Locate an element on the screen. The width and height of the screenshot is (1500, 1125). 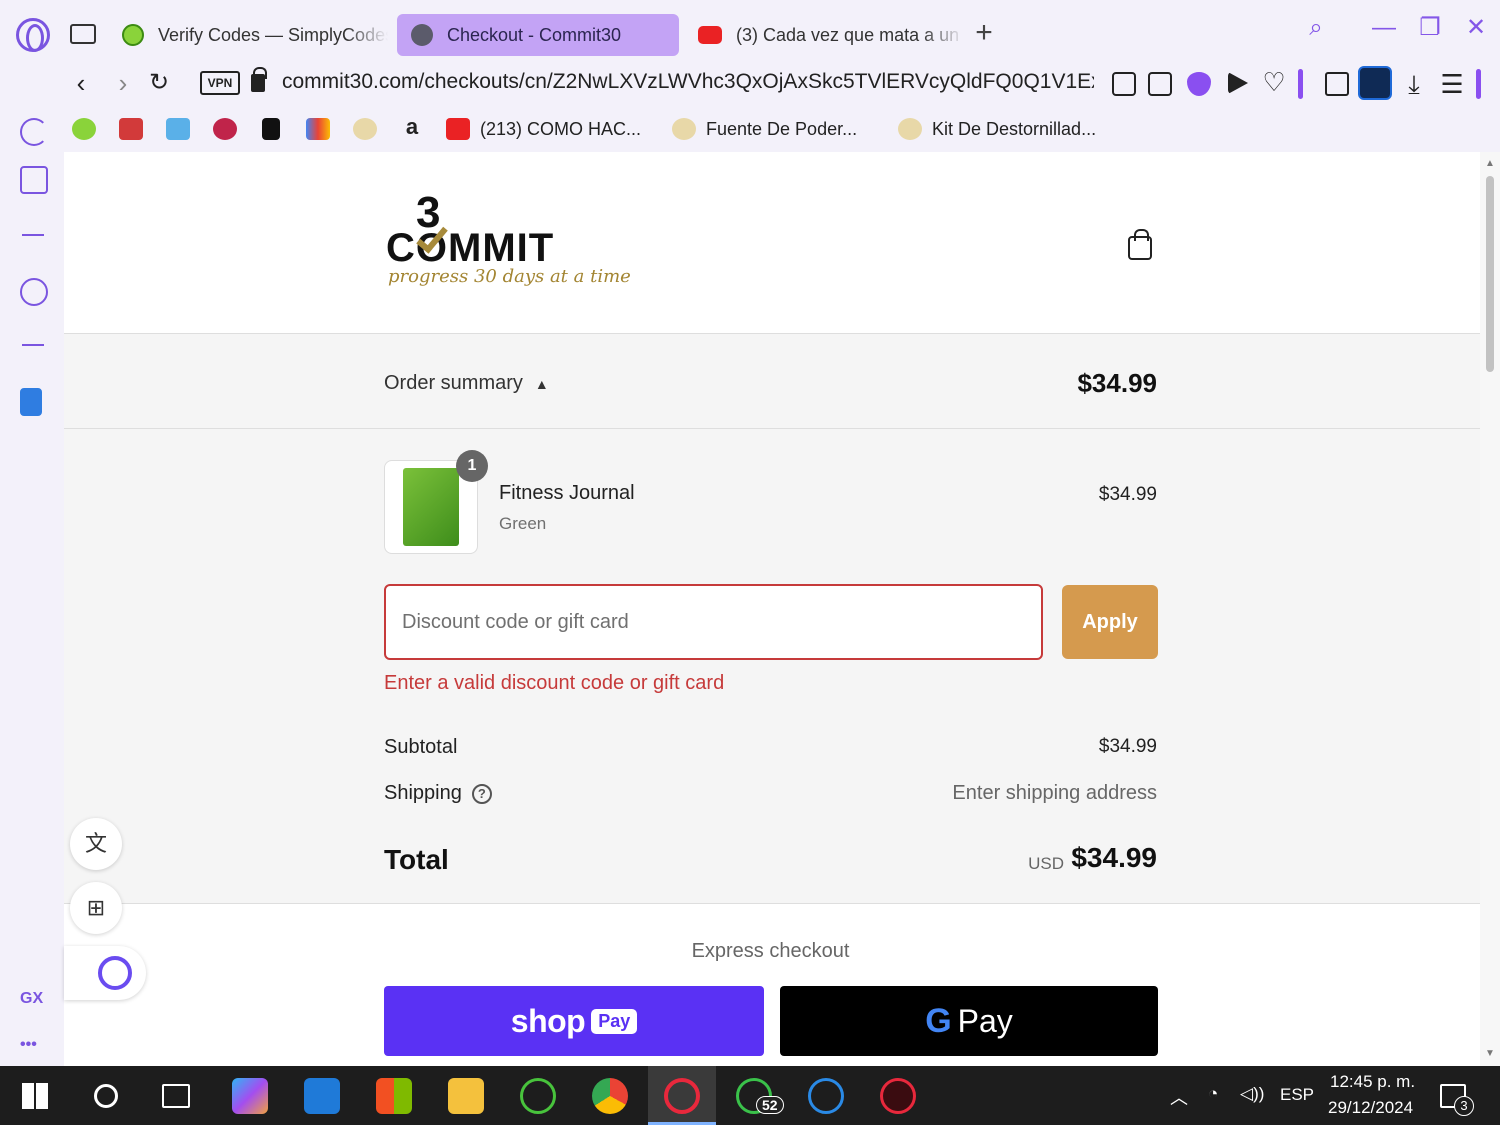
adblock-shield-icon is located at coordinates (1199, 84).